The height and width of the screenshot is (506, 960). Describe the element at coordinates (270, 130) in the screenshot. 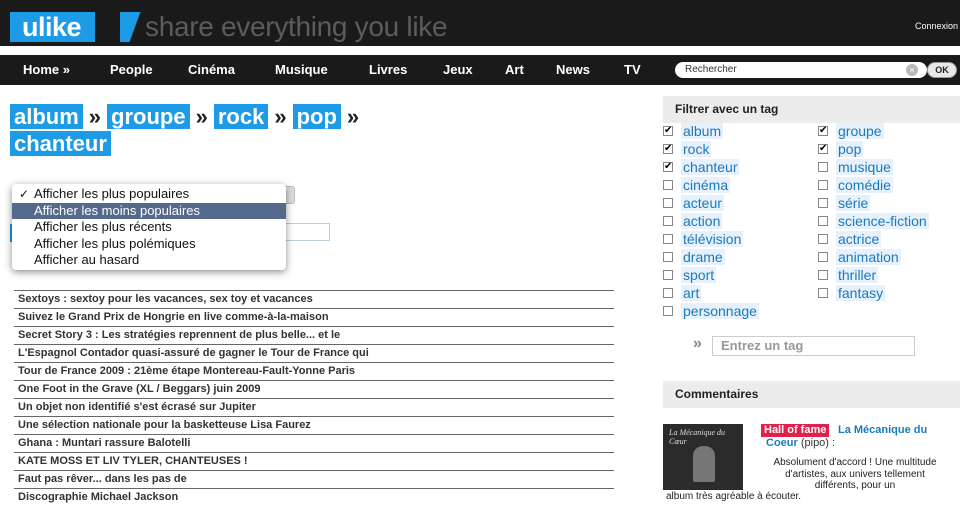

I see `tag-breadcrumb: album» groupe» rock» pop» chanteur` at that location.